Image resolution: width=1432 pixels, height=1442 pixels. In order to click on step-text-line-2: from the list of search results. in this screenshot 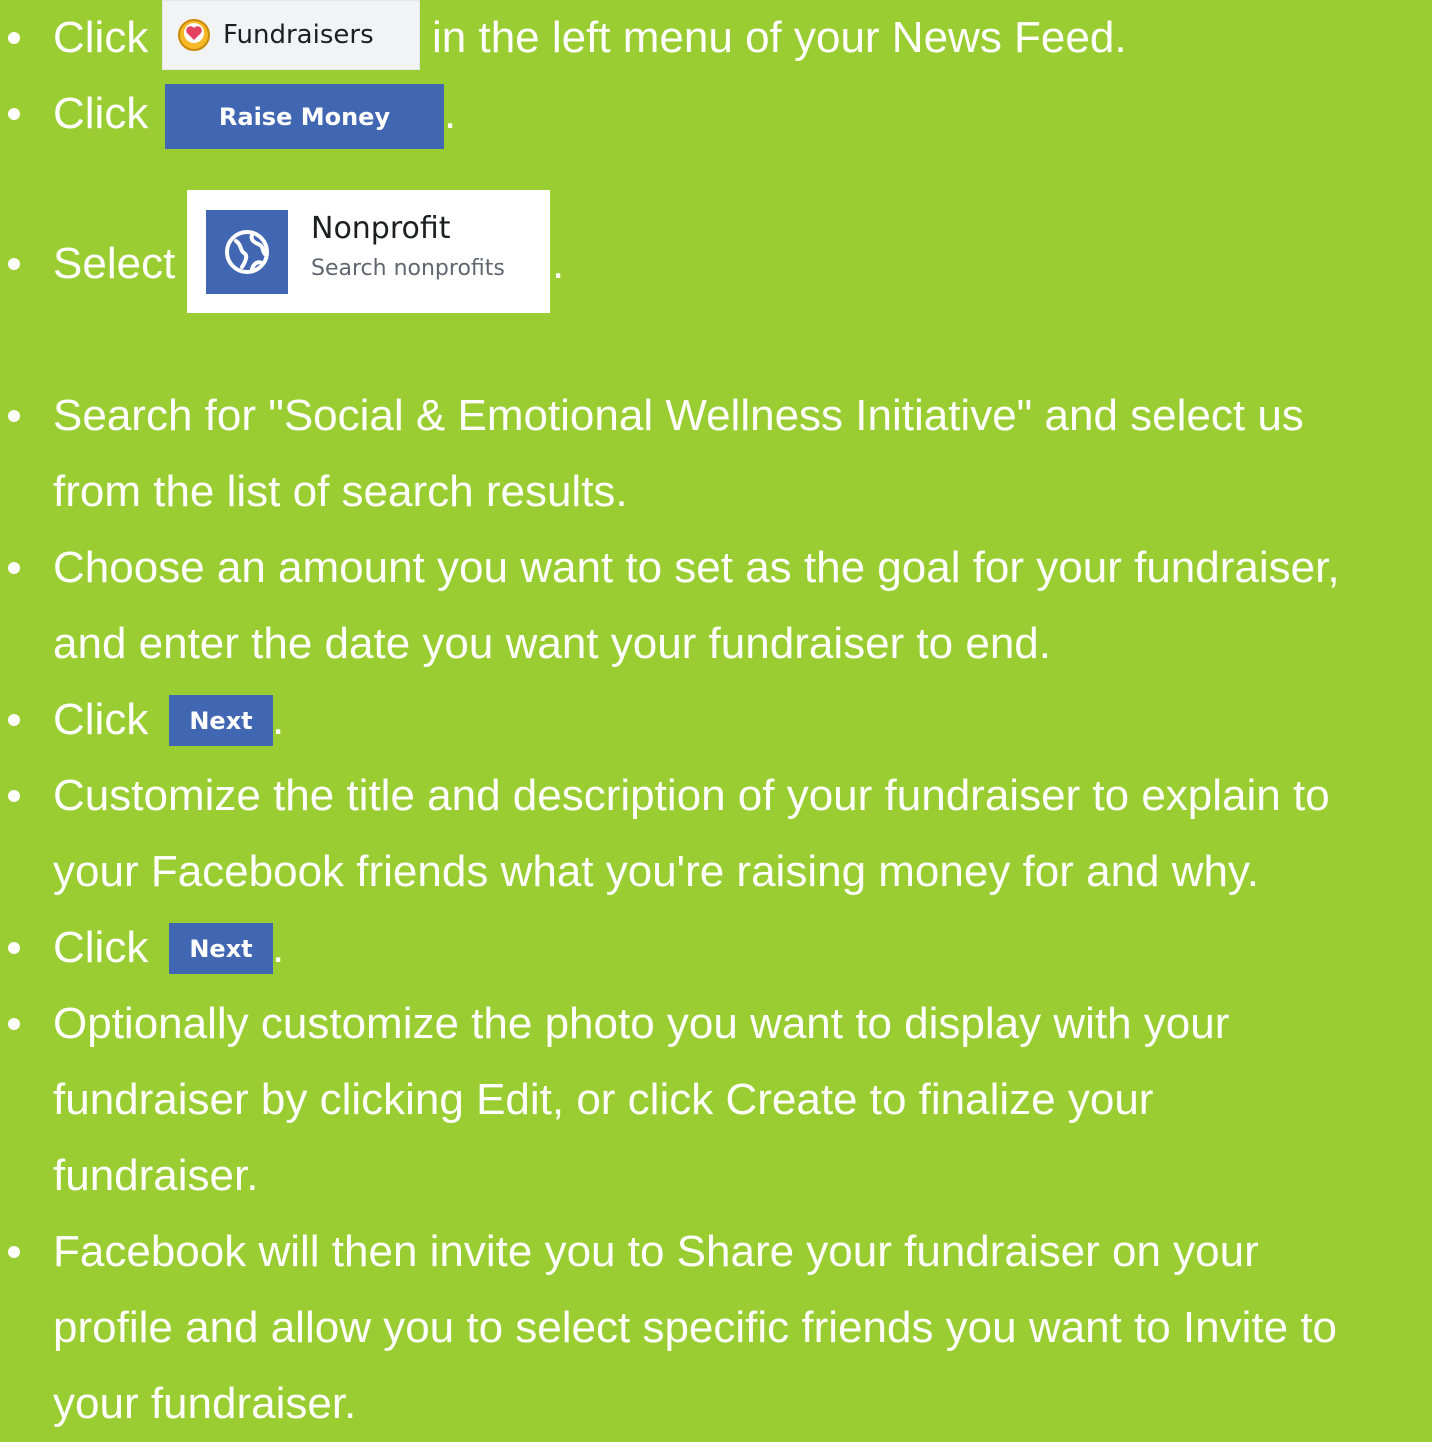, I will do `click(340, 491)`.